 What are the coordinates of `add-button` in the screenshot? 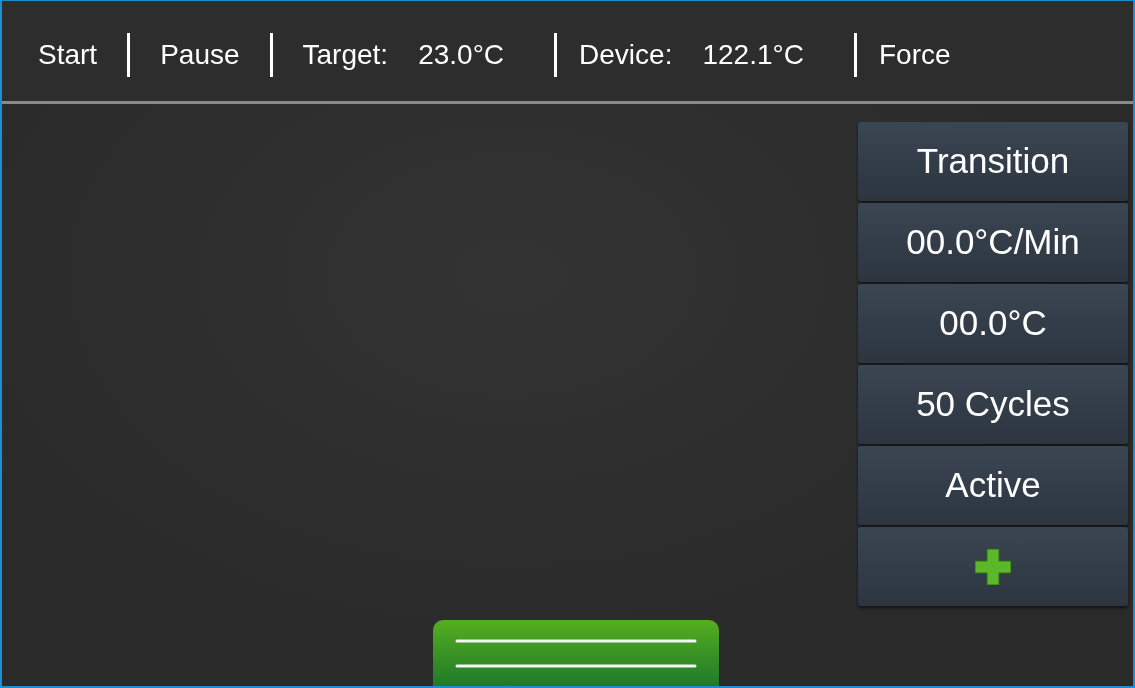 It's located at (993, 566).